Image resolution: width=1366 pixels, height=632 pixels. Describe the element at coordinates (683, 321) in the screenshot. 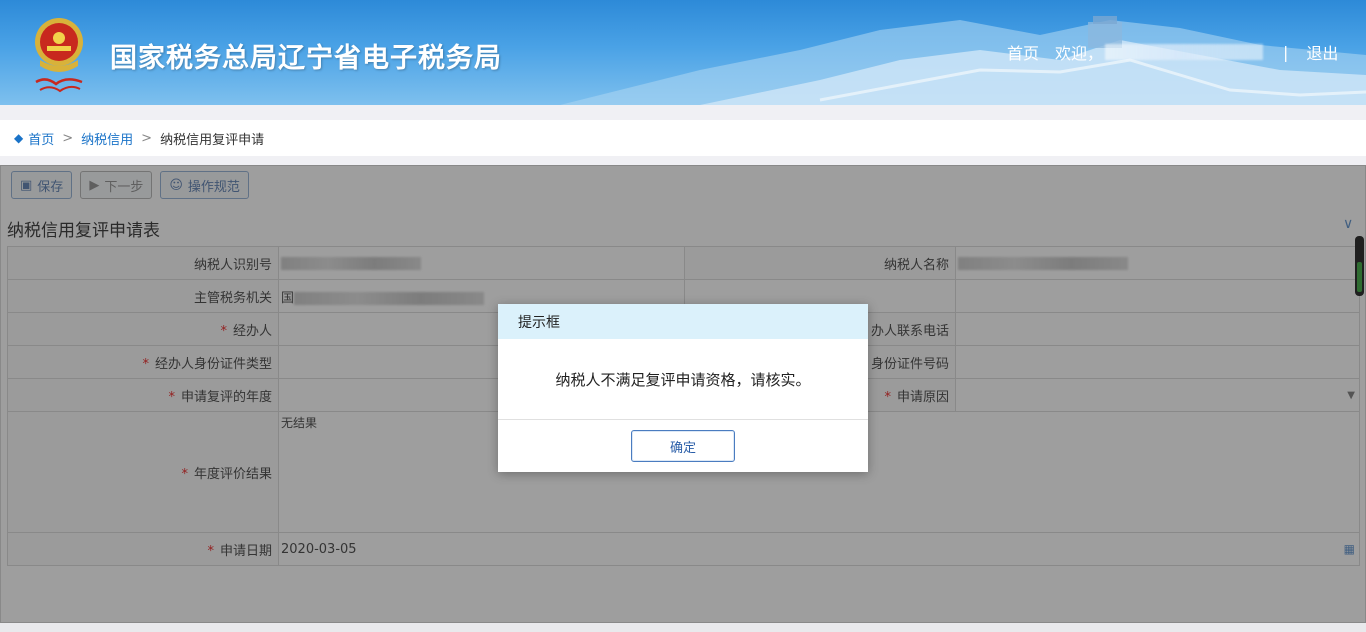

I see `dialog-title: 提示框` at that location.